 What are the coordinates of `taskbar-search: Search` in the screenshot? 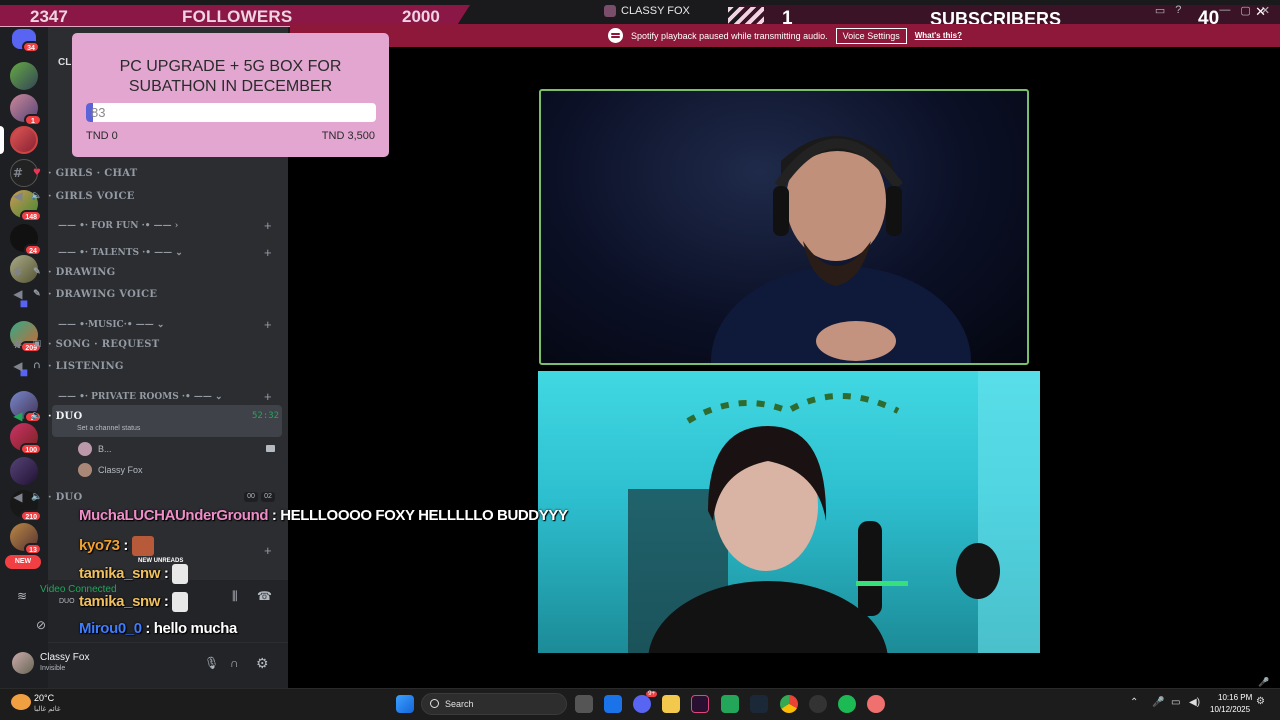 It's located at (494, 704).